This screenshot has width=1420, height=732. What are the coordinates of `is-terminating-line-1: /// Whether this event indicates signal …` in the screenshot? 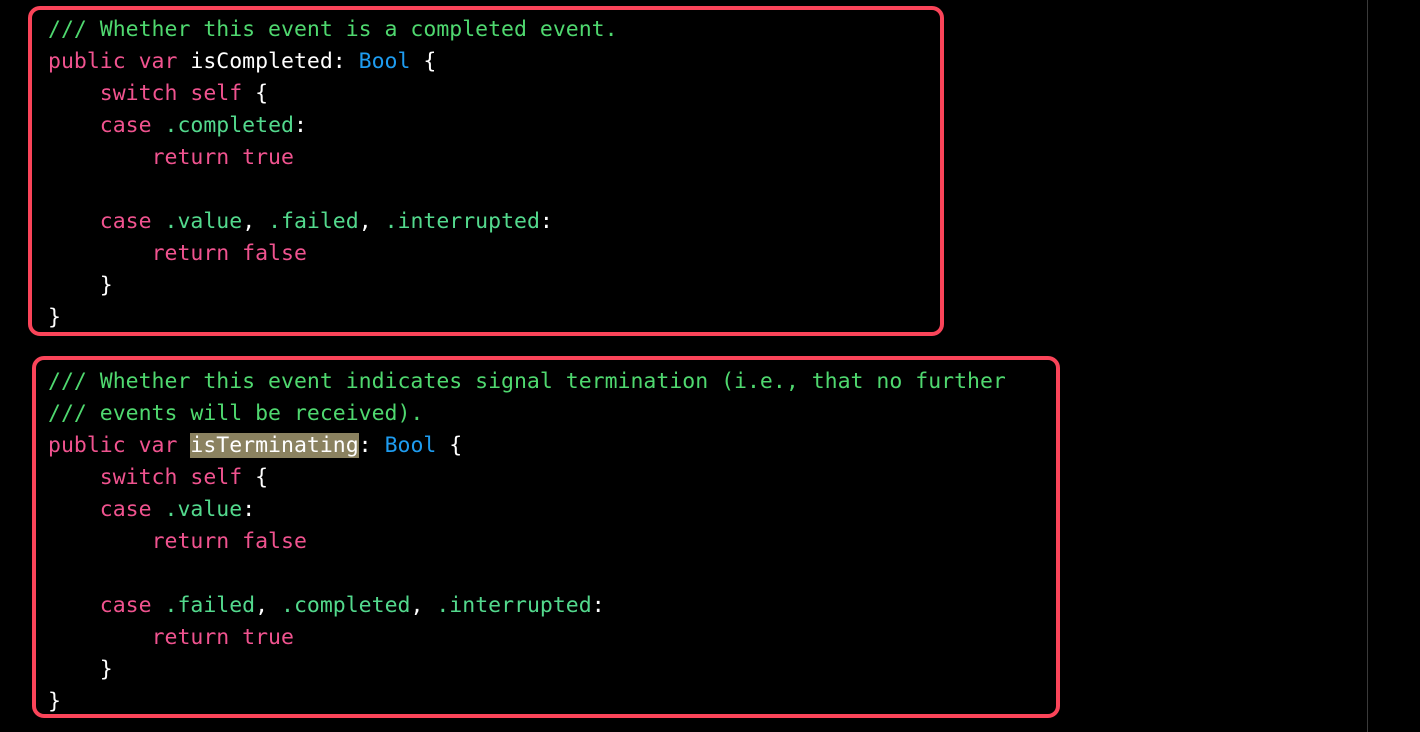 It's located at (734, 382).